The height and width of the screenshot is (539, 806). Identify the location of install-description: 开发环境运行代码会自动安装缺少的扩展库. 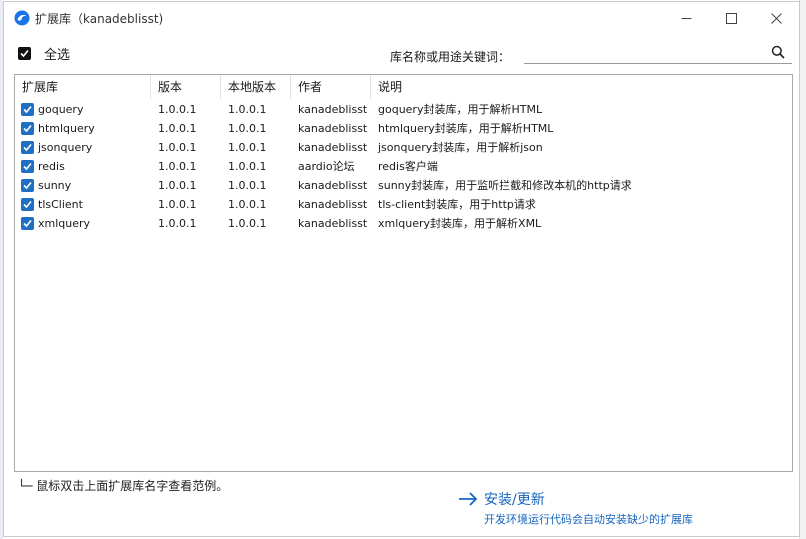
(588, 519).